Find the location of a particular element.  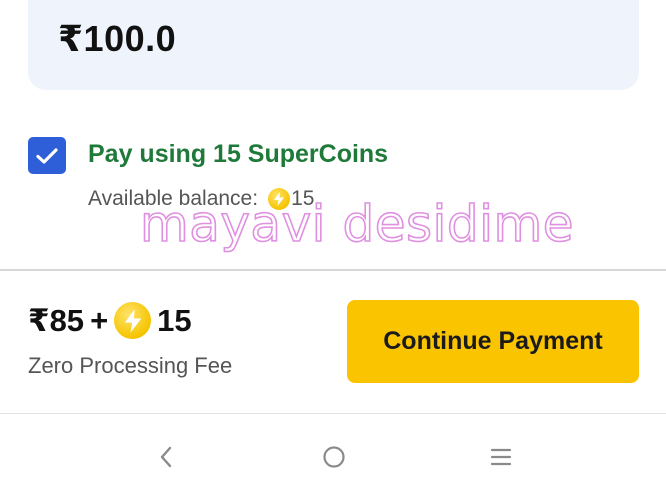

coin-amount: 15 is located at coordinates (174, 320).